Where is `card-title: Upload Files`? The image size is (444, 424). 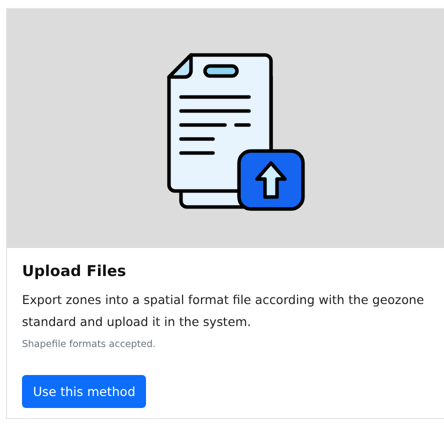 card-title: Upload Files is located at coordinates (74, 271).